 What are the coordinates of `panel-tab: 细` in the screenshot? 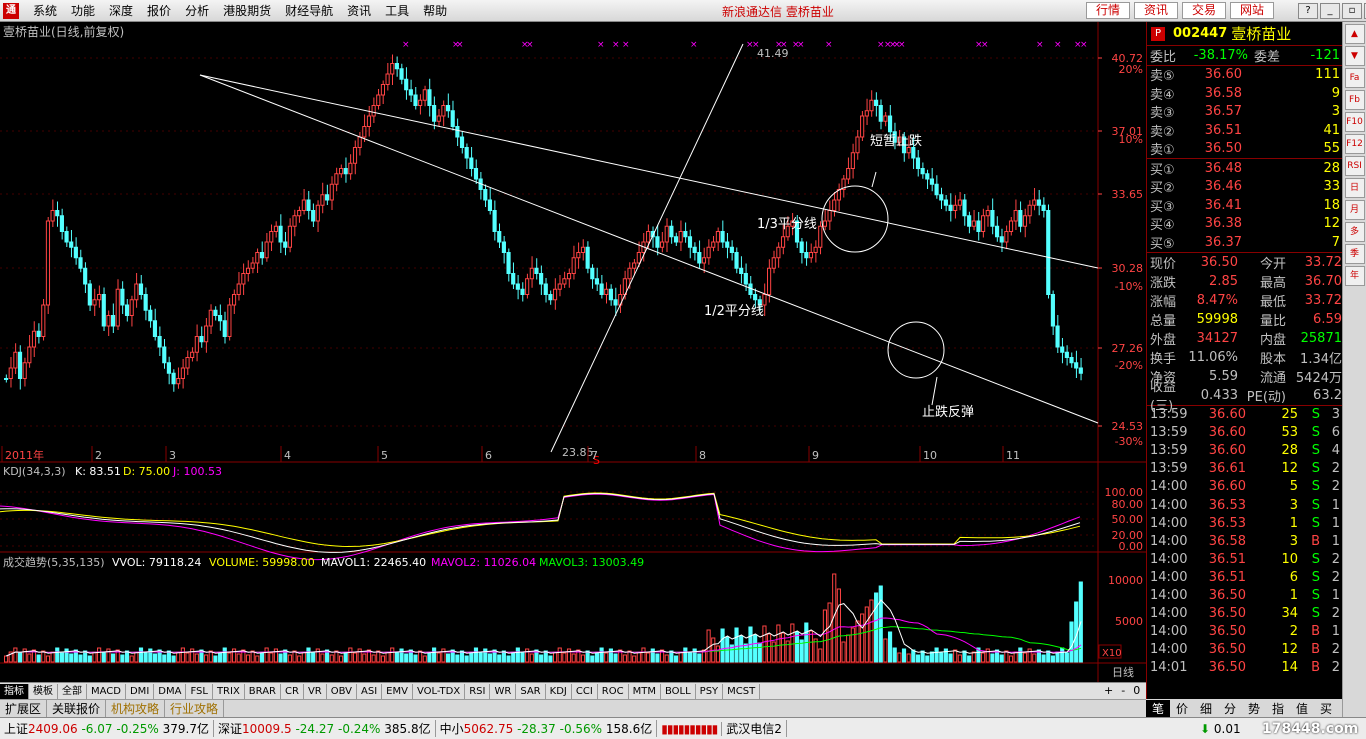 It's located at (1206, 708).